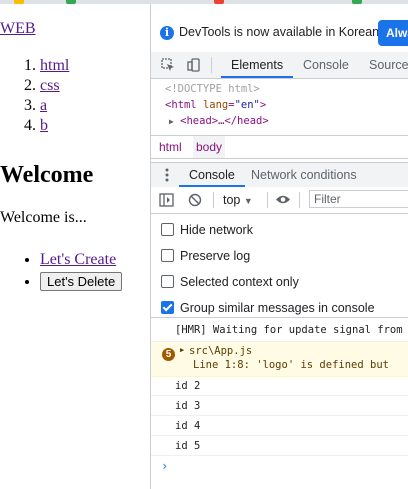  What do you see at coordinates (283, 199) in the screenshot?
I see `live-expression-eye-icon` at bounding box center [283, 199].